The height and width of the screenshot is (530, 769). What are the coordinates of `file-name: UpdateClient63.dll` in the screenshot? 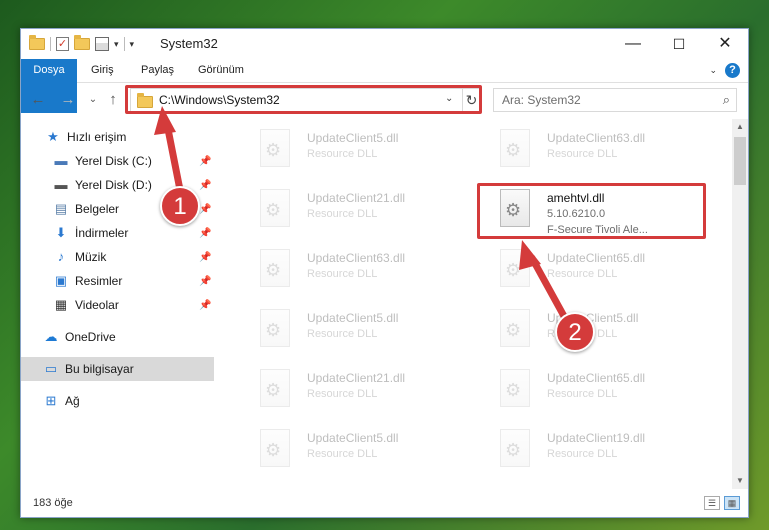 It's located at (596, 138).